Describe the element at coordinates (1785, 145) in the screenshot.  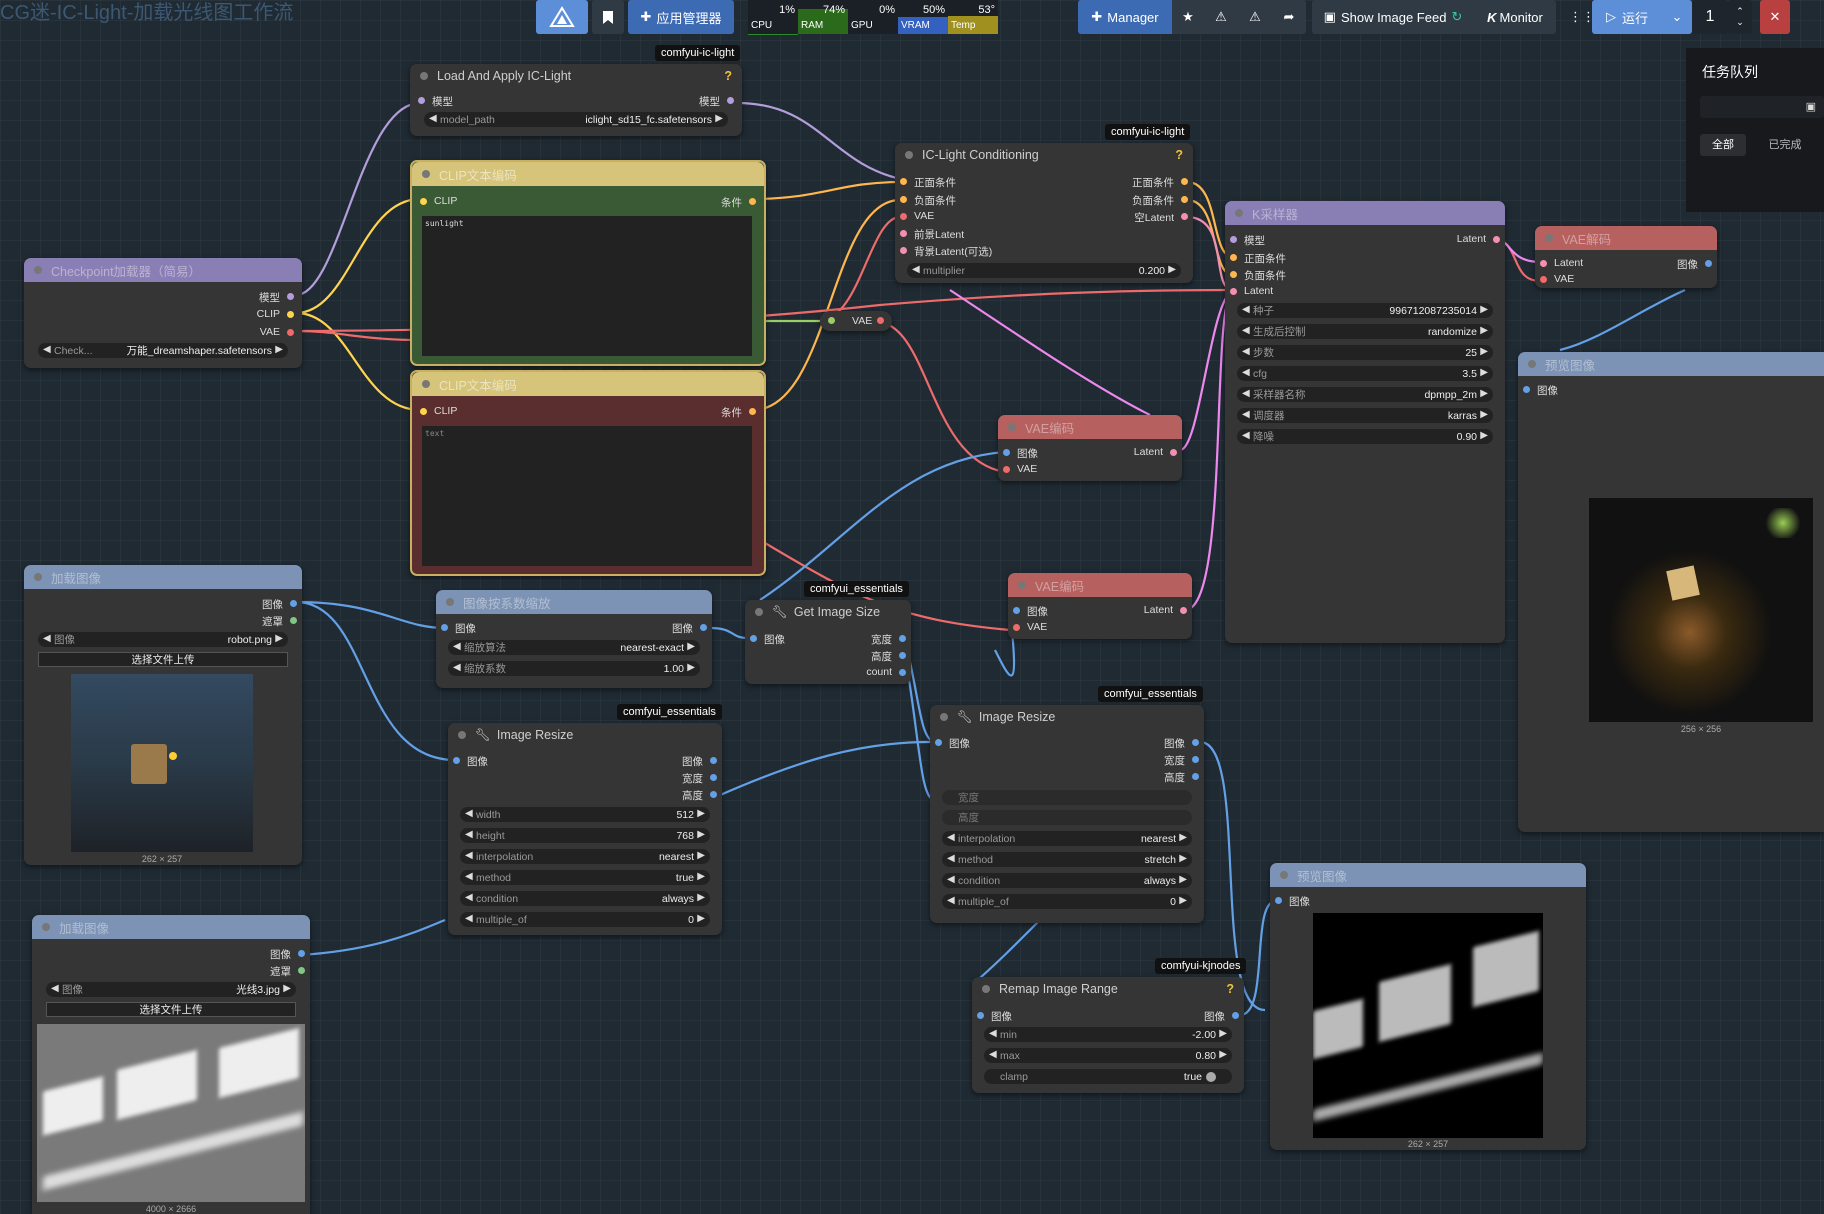
I see `tab-done: 已完成` at that location.